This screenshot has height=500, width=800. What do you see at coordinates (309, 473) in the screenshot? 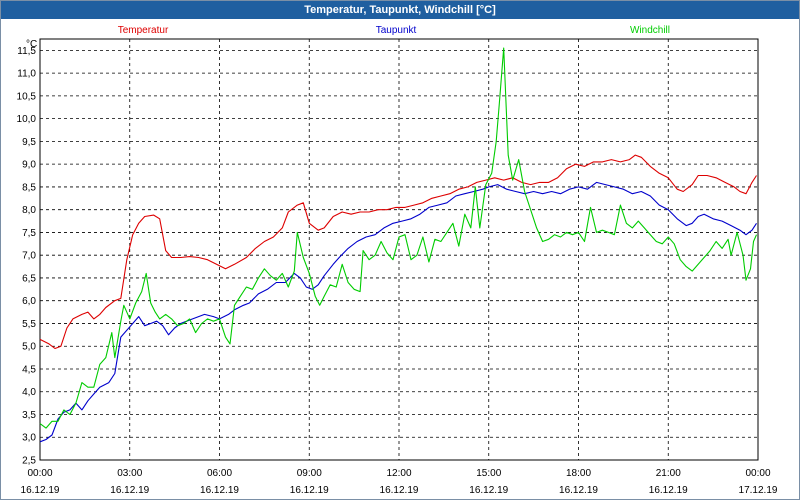
I see `x-tick-time-label: 09:00` at bounding box center [309, 473].